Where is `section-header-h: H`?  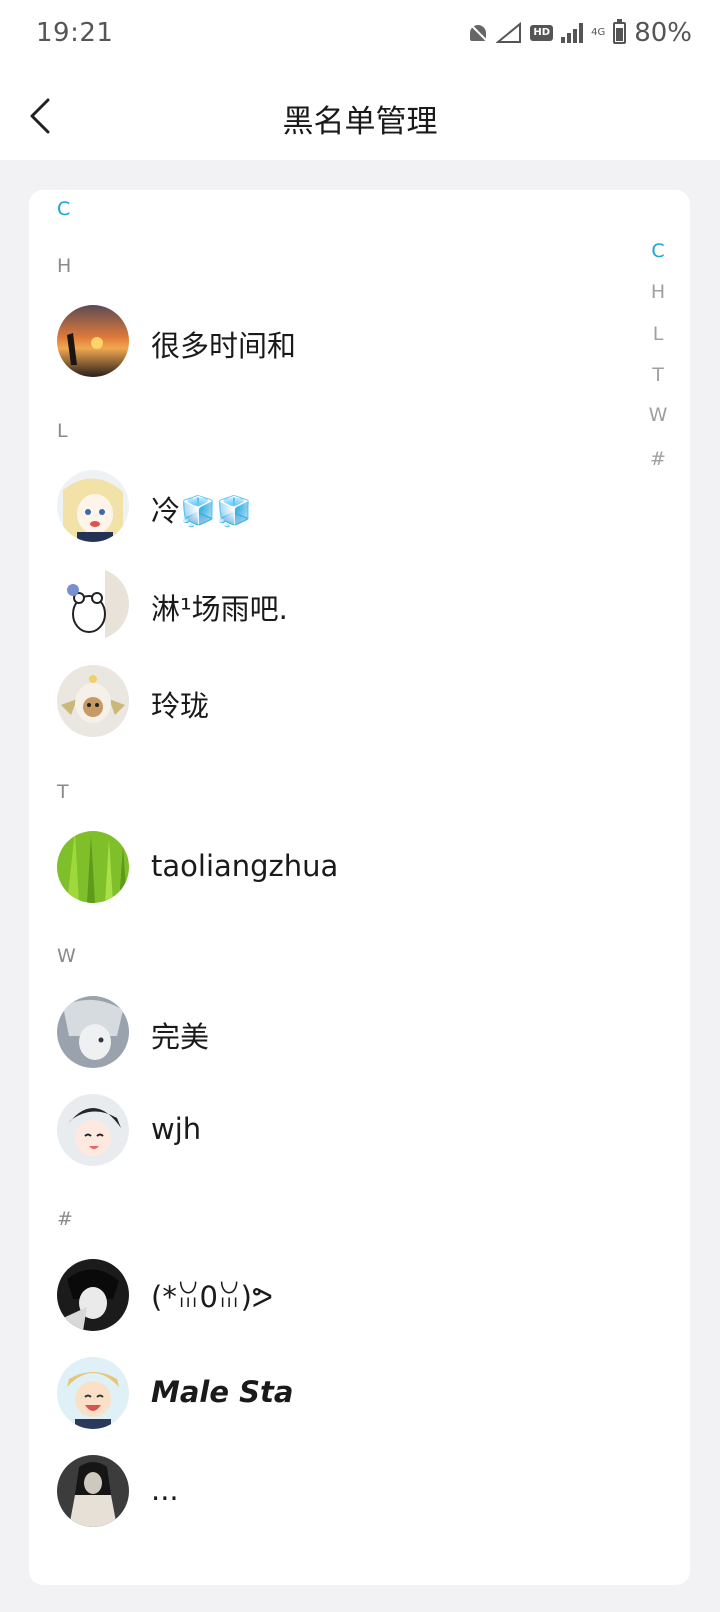
section-header-h: H is located at coordinates (64, 266).